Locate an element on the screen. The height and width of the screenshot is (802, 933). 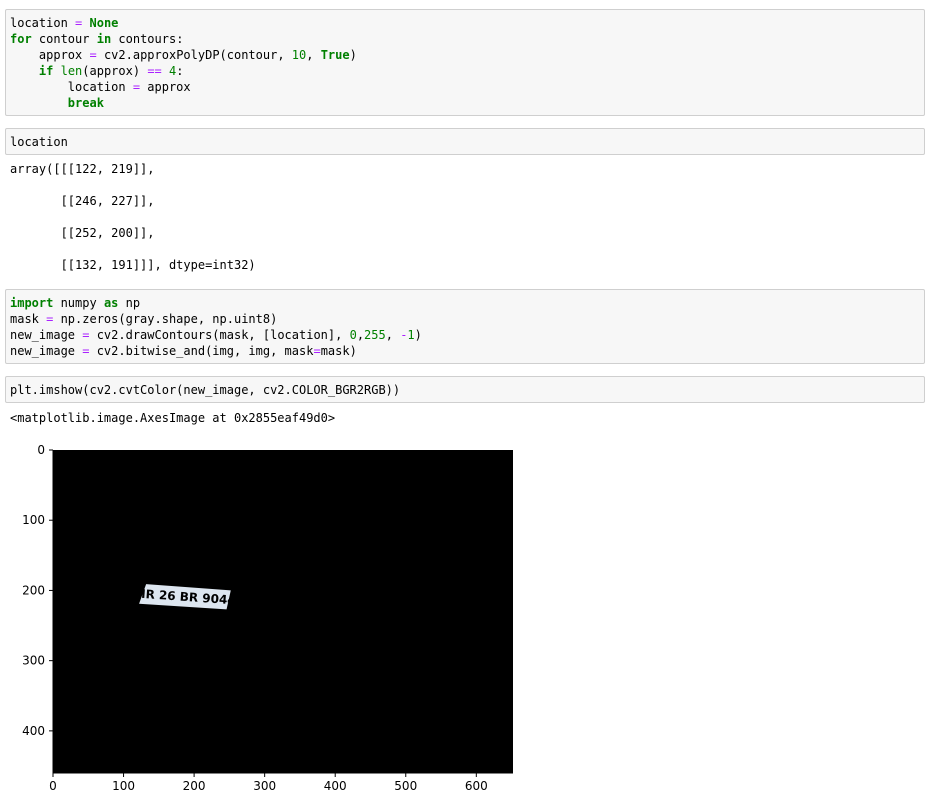
x-tick-label: 300 is located at coordinates (264, 786).